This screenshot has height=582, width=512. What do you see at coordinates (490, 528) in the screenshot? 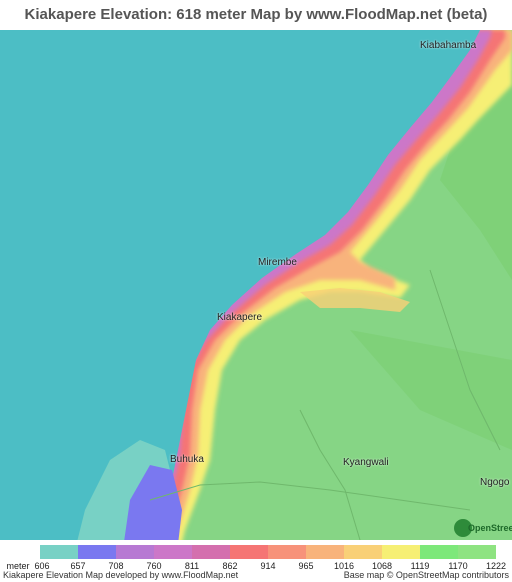
I see `osm-logo-text: OpenStreetMap` at bounding box center [490, 528].